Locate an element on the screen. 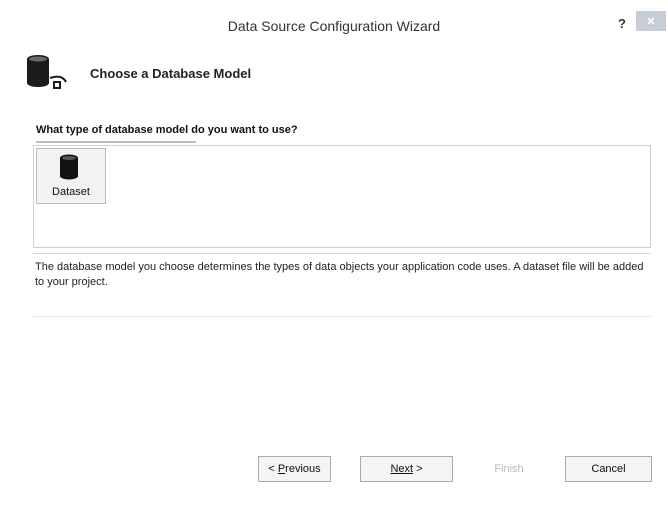 This screenshot has width=668, height=518. list-item-label: Dataset is located at coordinates (71, 192).